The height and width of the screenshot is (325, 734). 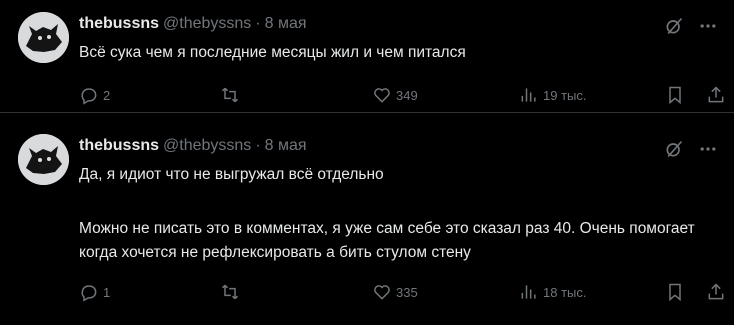 I want to click on tweet-actions: 2 349 19 тыс., so click(x=401, y=95).